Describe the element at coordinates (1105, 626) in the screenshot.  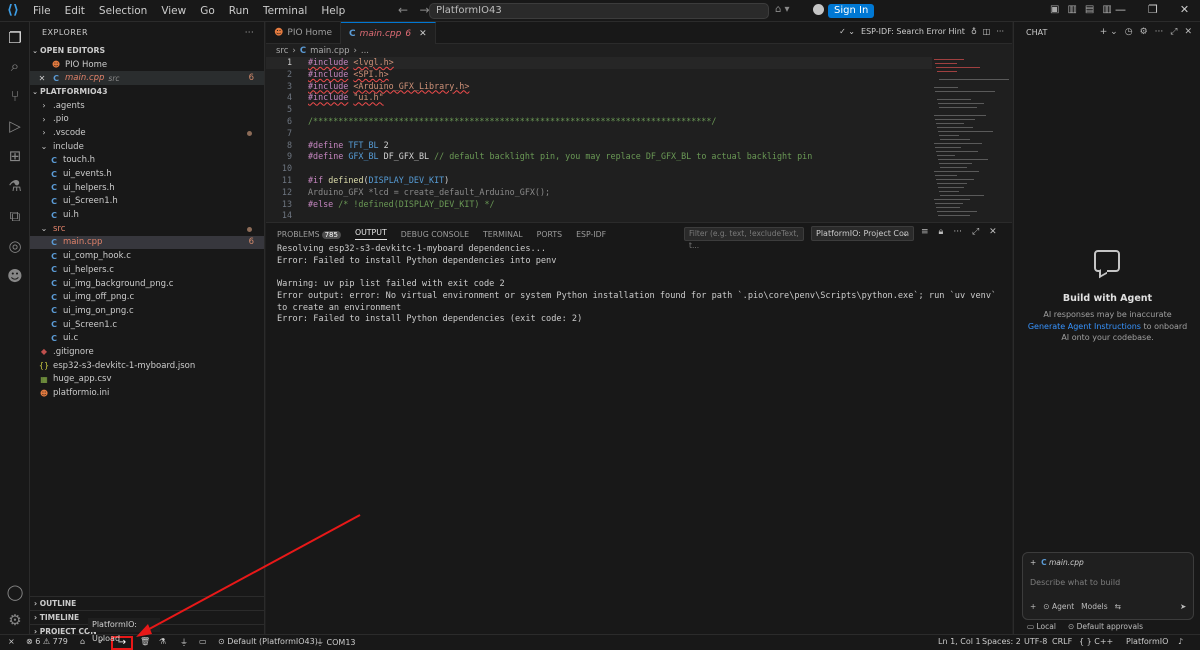
I see `approvals-toggle: ⊙ Default approvals` at that location.